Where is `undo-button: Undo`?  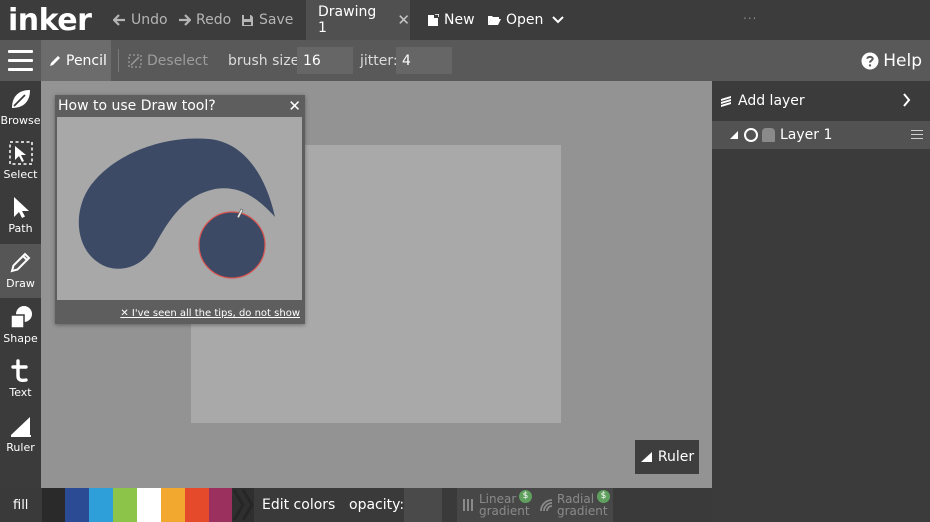
undo-button: Undo is located at coordinates (140, 20).